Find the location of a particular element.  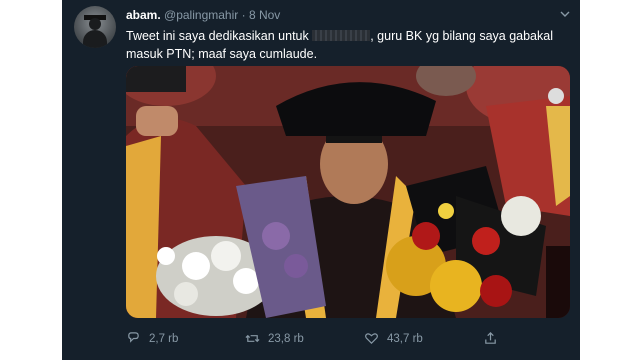

avatar-head-shape is located at coordinates (95, 24).